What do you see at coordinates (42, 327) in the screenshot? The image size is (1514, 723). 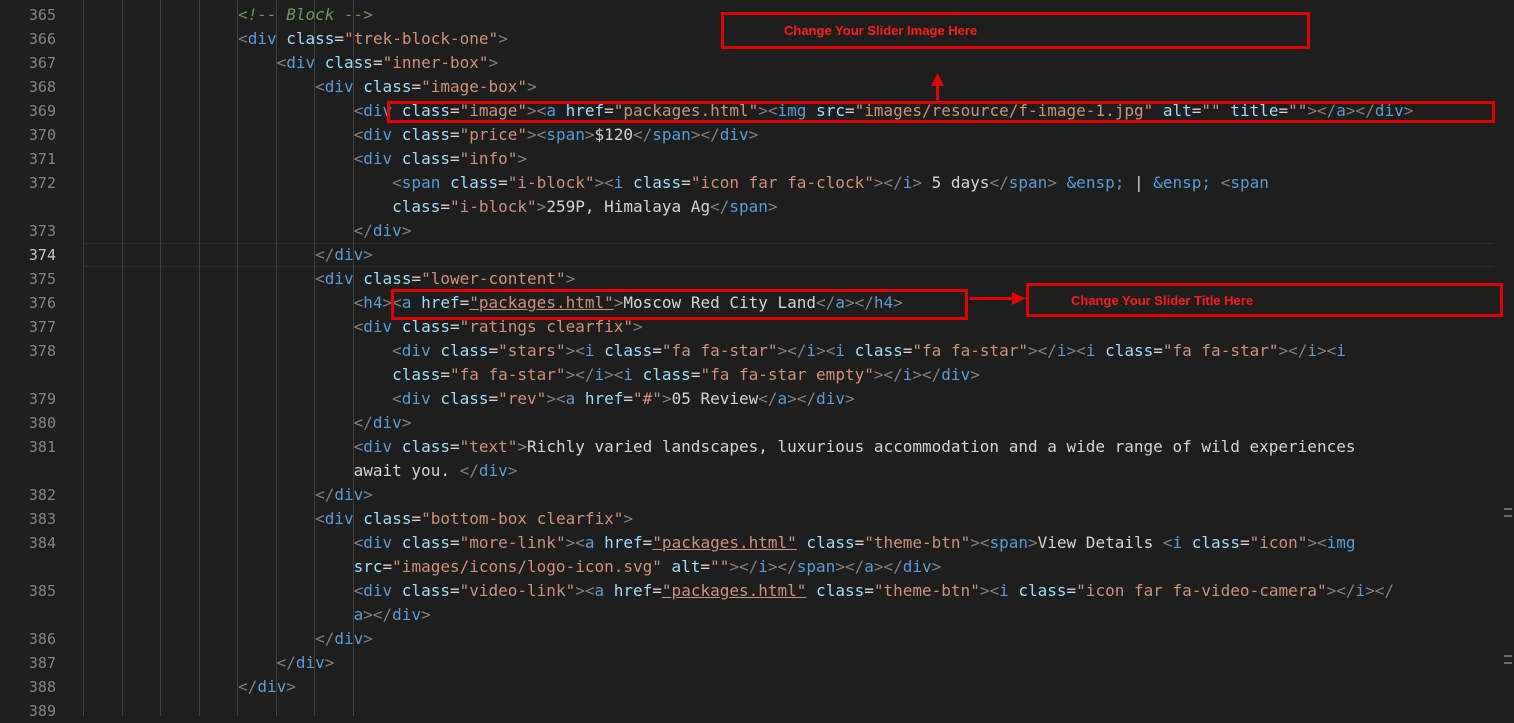 I see `line-number: 377` at bounding box center [42, 327].